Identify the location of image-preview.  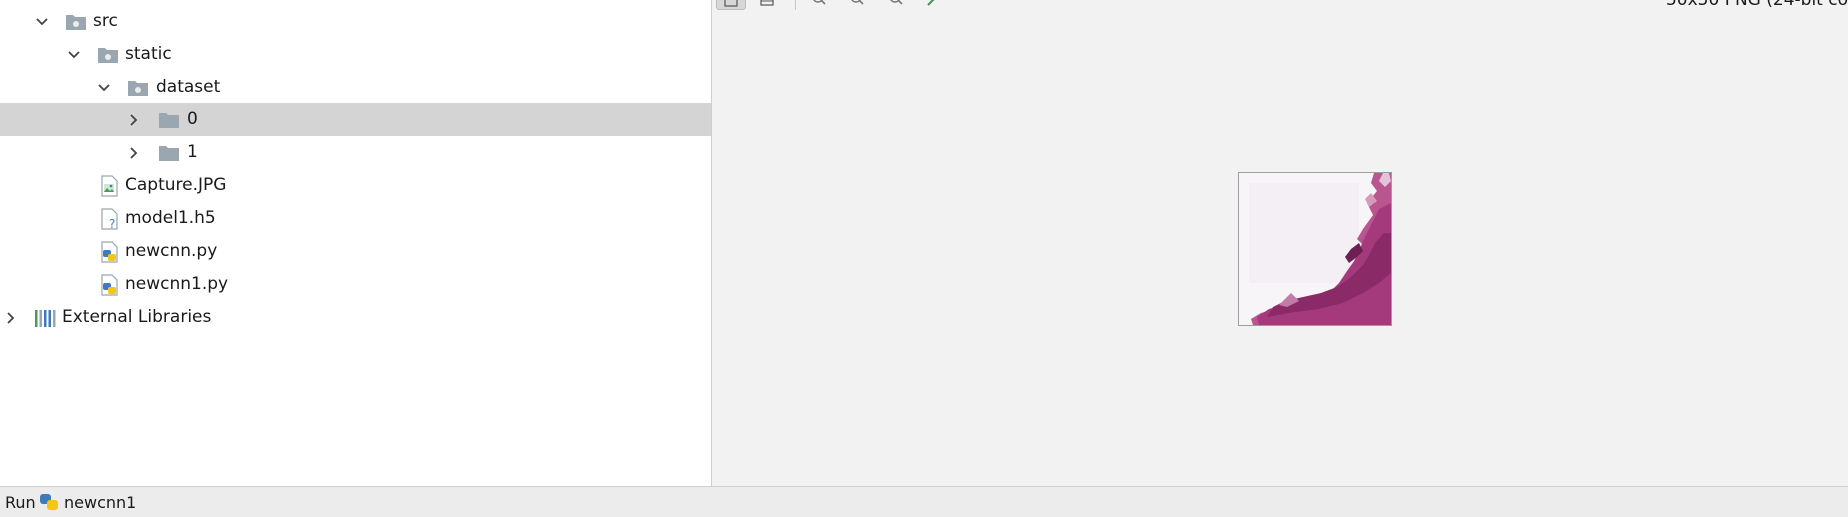
(1315, 249).